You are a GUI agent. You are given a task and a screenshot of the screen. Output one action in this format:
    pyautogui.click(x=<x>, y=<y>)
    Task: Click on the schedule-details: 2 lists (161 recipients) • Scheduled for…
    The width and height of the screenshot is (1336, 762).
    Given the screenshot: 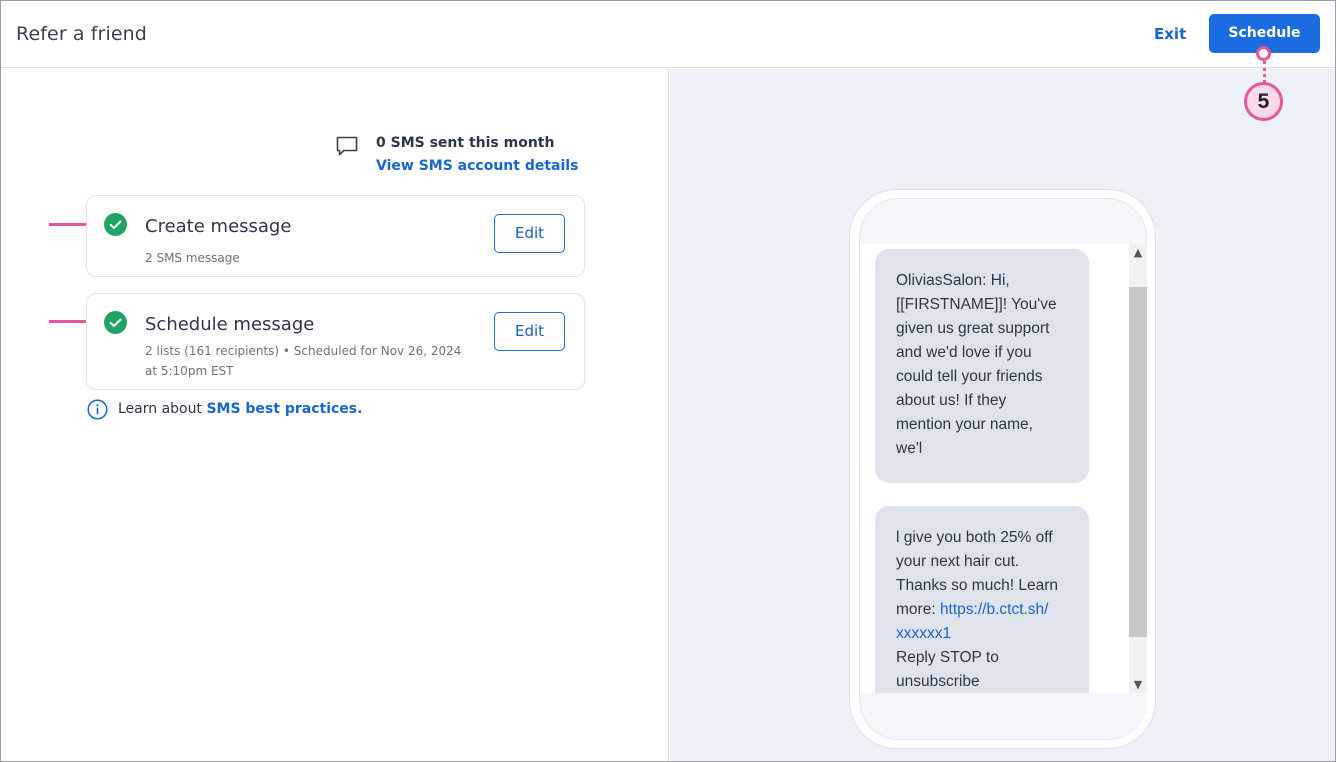 What is the action you would take?
    pyautogui.click(x=303, y=351)
    